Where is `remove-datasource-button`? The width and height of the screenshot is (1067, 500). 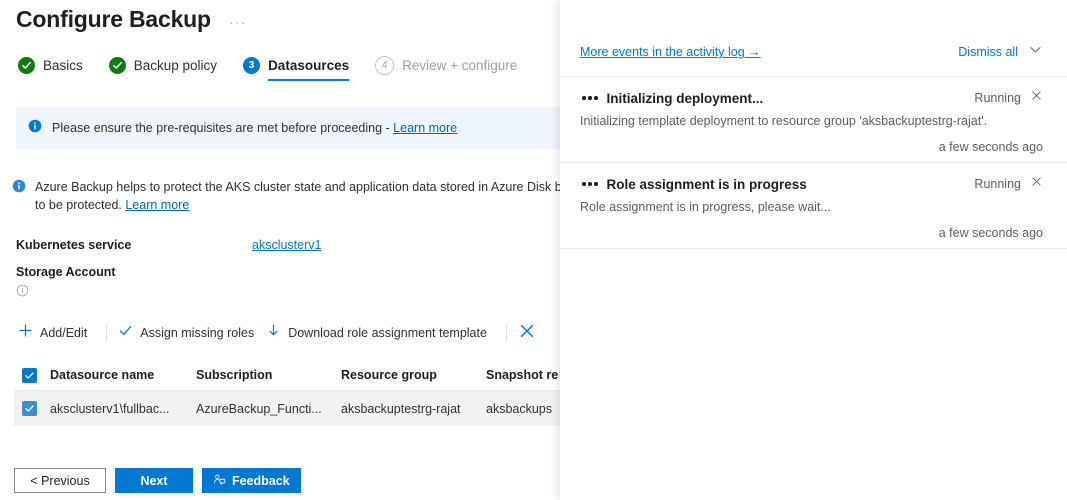
remove-datasource-button is located at coordinates (534, 333).